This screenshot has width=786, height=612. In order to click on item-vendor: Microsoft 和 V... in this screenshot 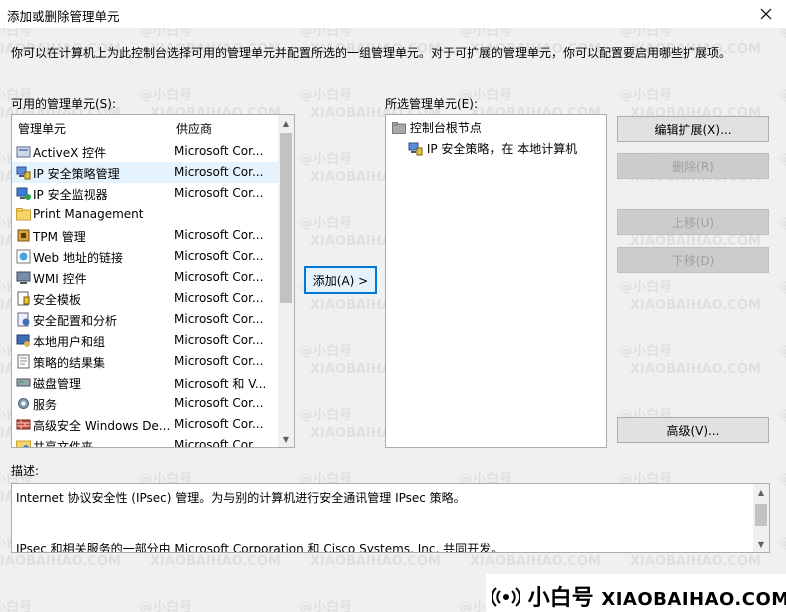, I will do `click(220, 384)`.